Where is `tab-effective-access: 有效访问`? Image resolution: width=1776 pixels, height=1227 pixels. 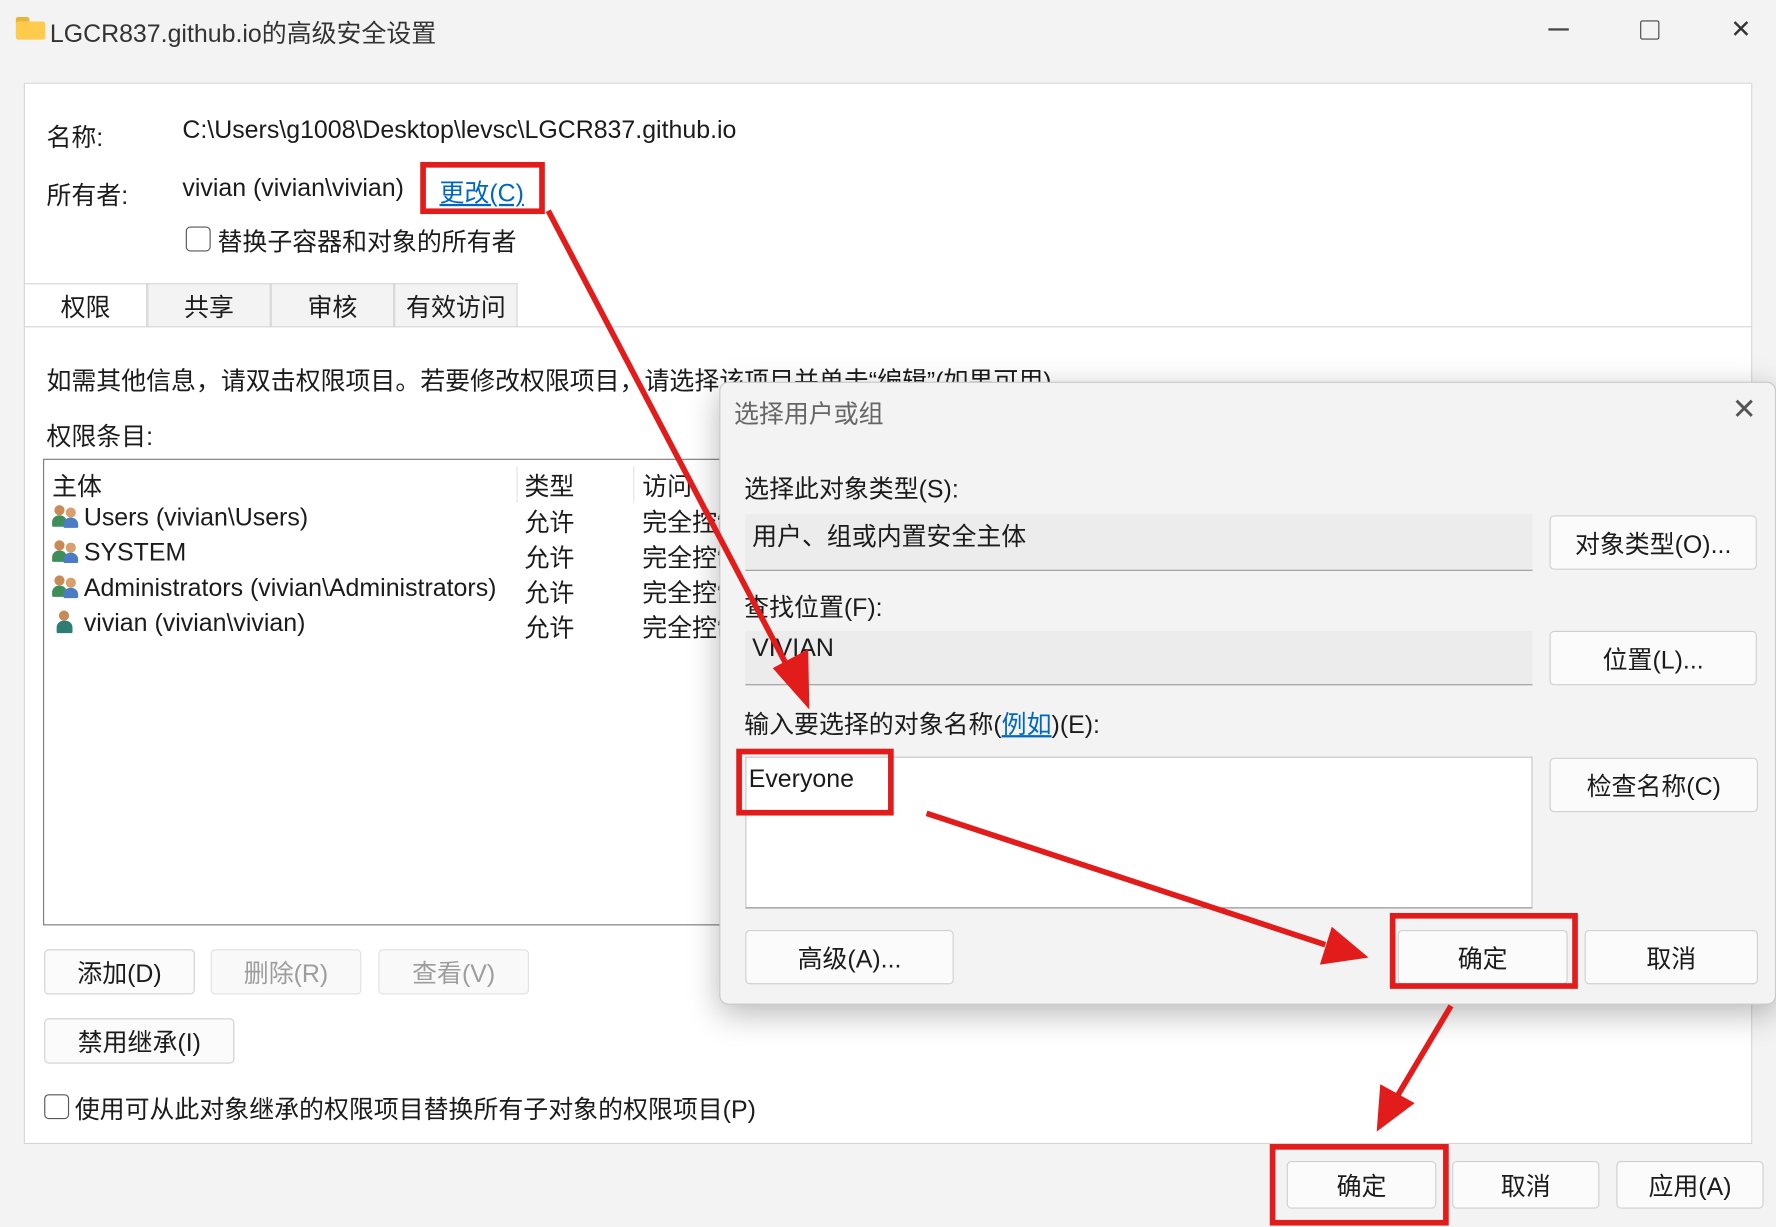
tab-effective-access: 有效访问 is located at coordinates (456, 305).